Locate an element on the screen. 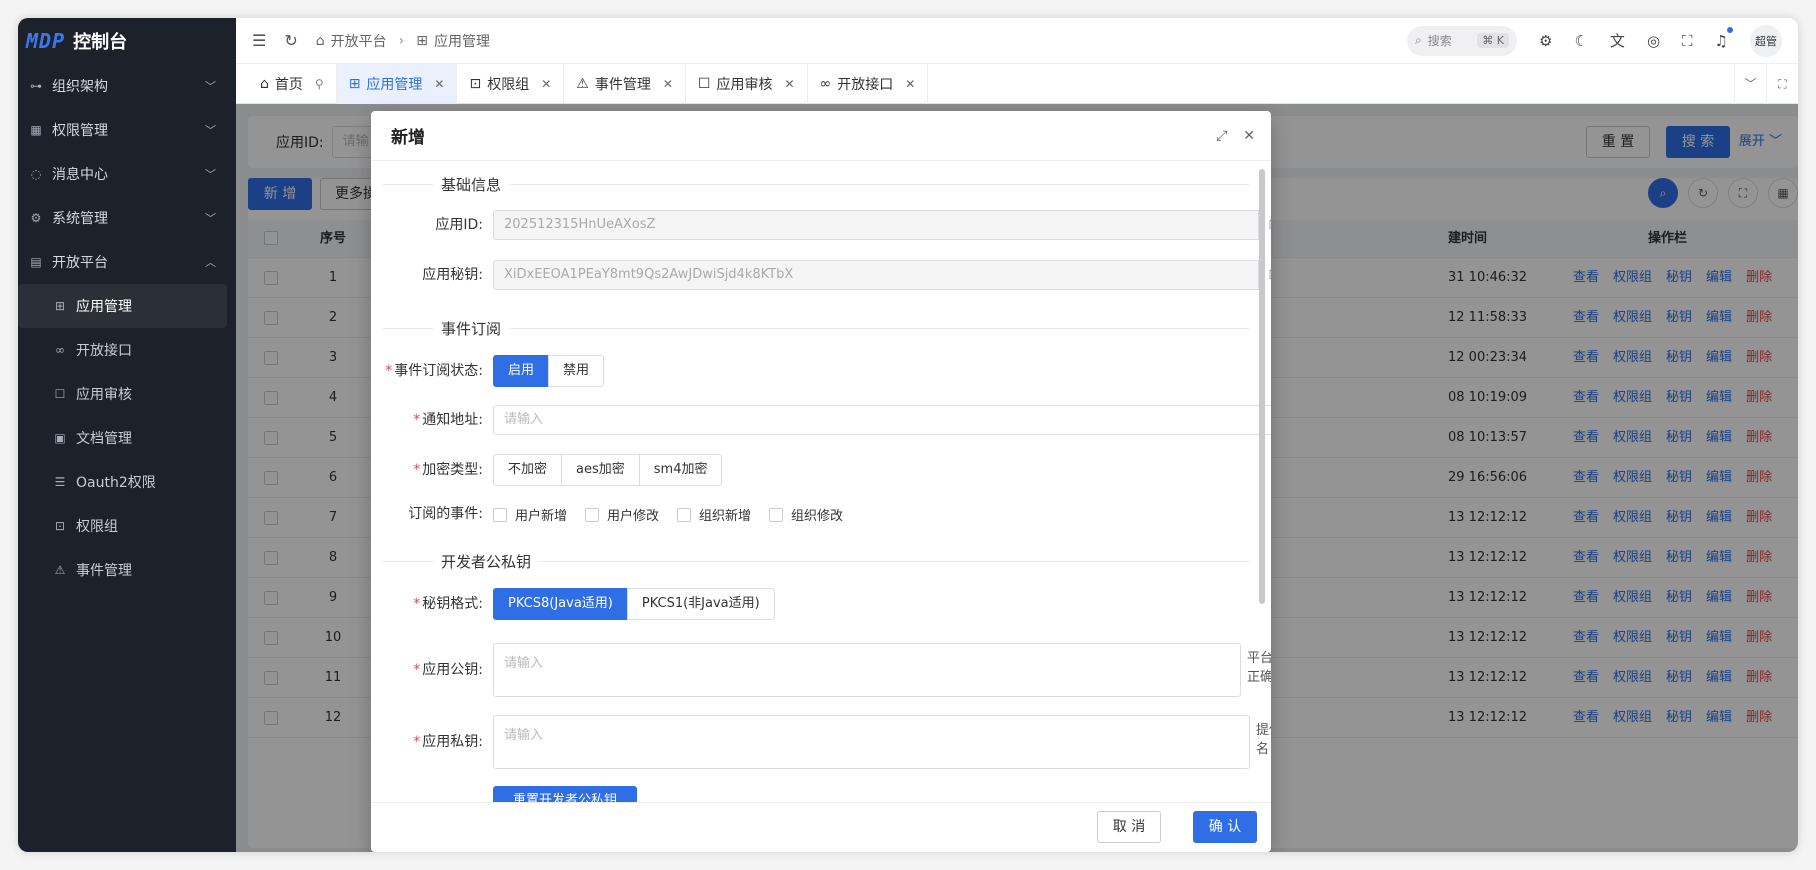  encrypt-none: 不加密 is located at coordinates (528, 470).